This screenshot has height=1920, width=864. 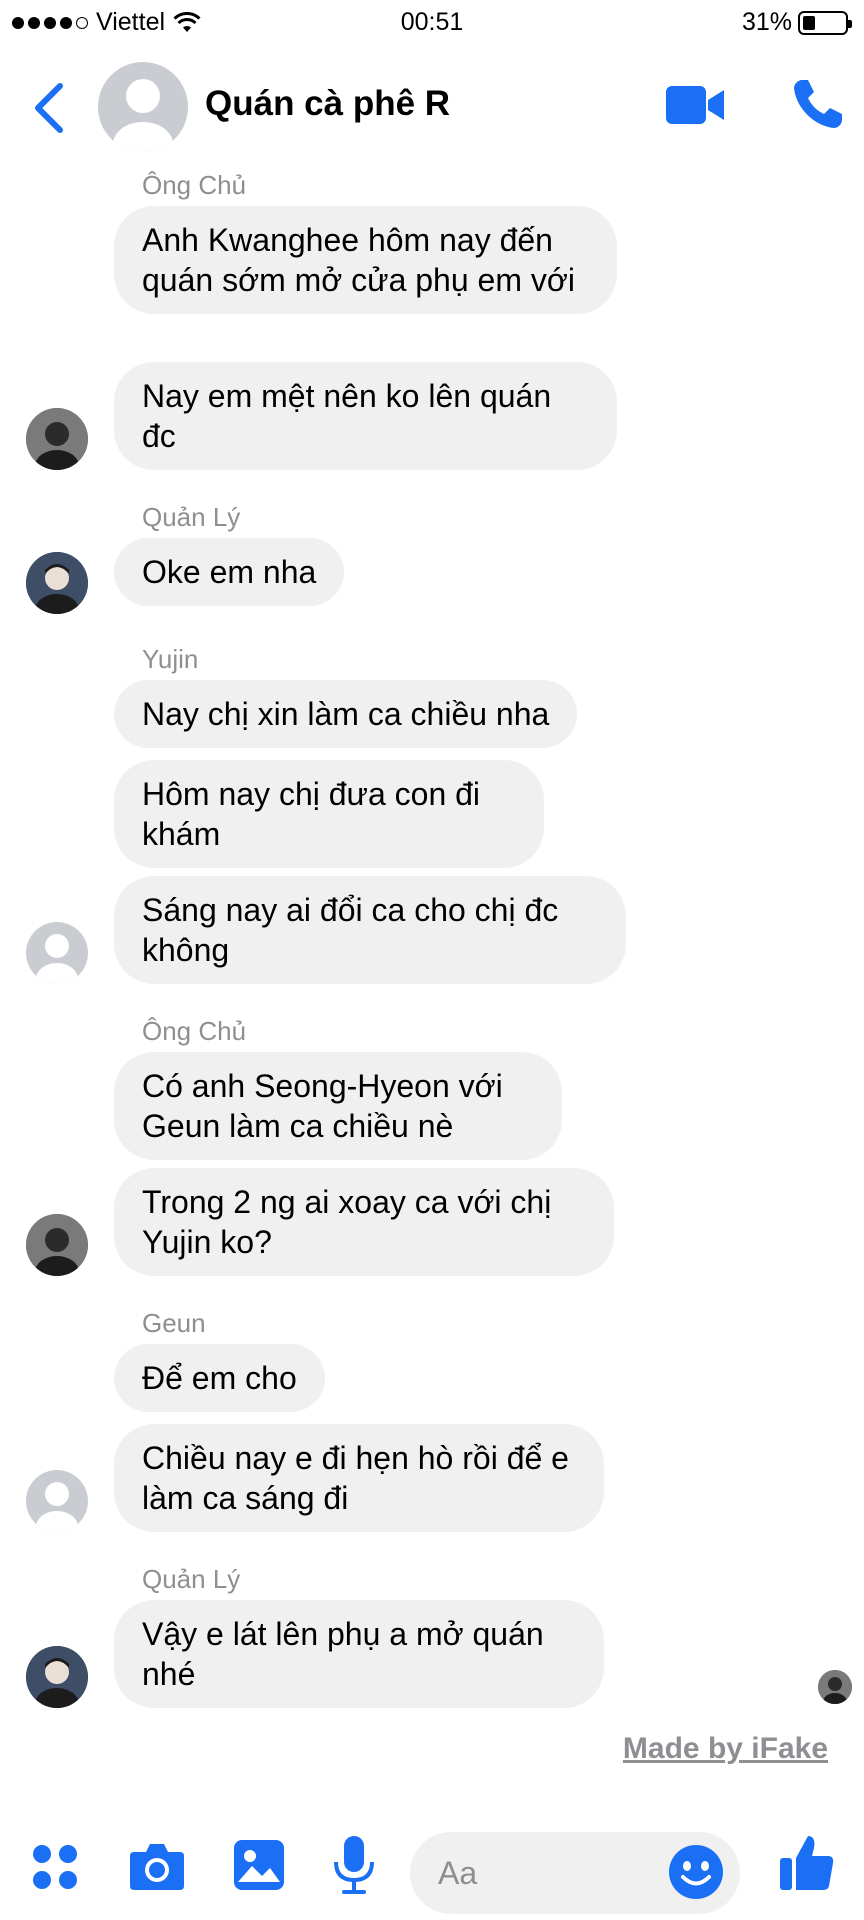 I want to click on battery-icon, so click(x=825, y=22).